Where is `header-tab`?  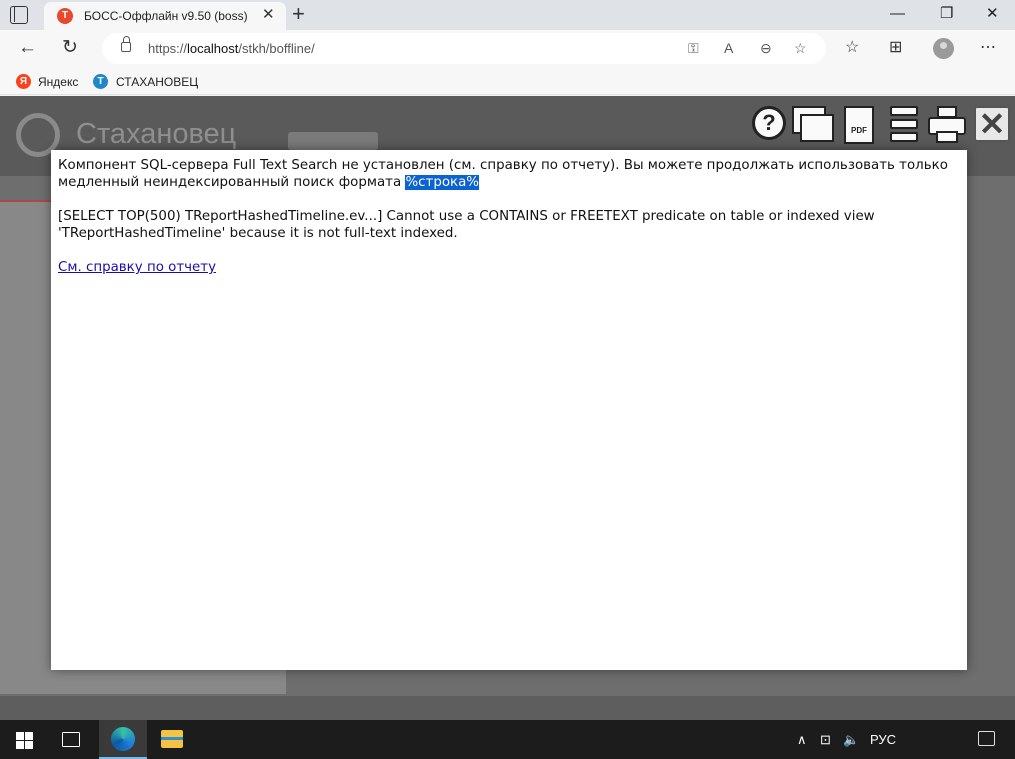 header-tab is located at coordinates (333, 141).